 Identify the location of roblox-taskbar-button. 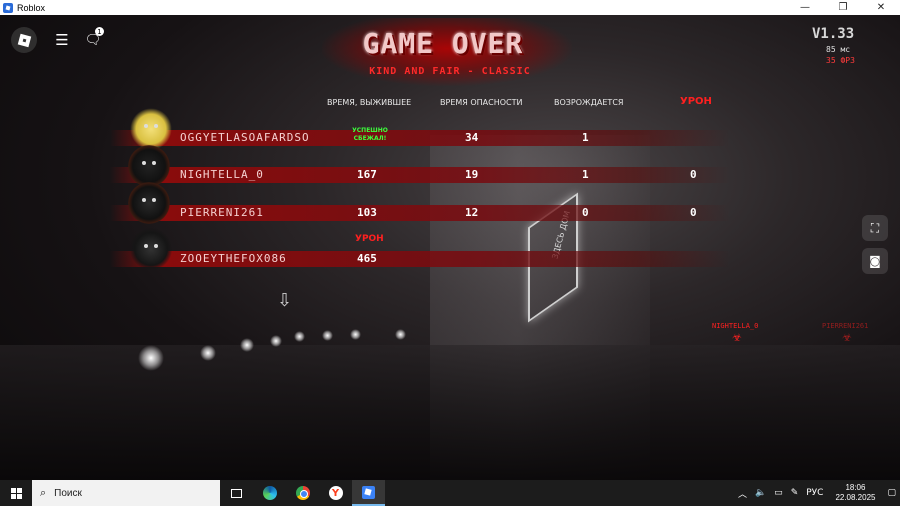
(368, 493).